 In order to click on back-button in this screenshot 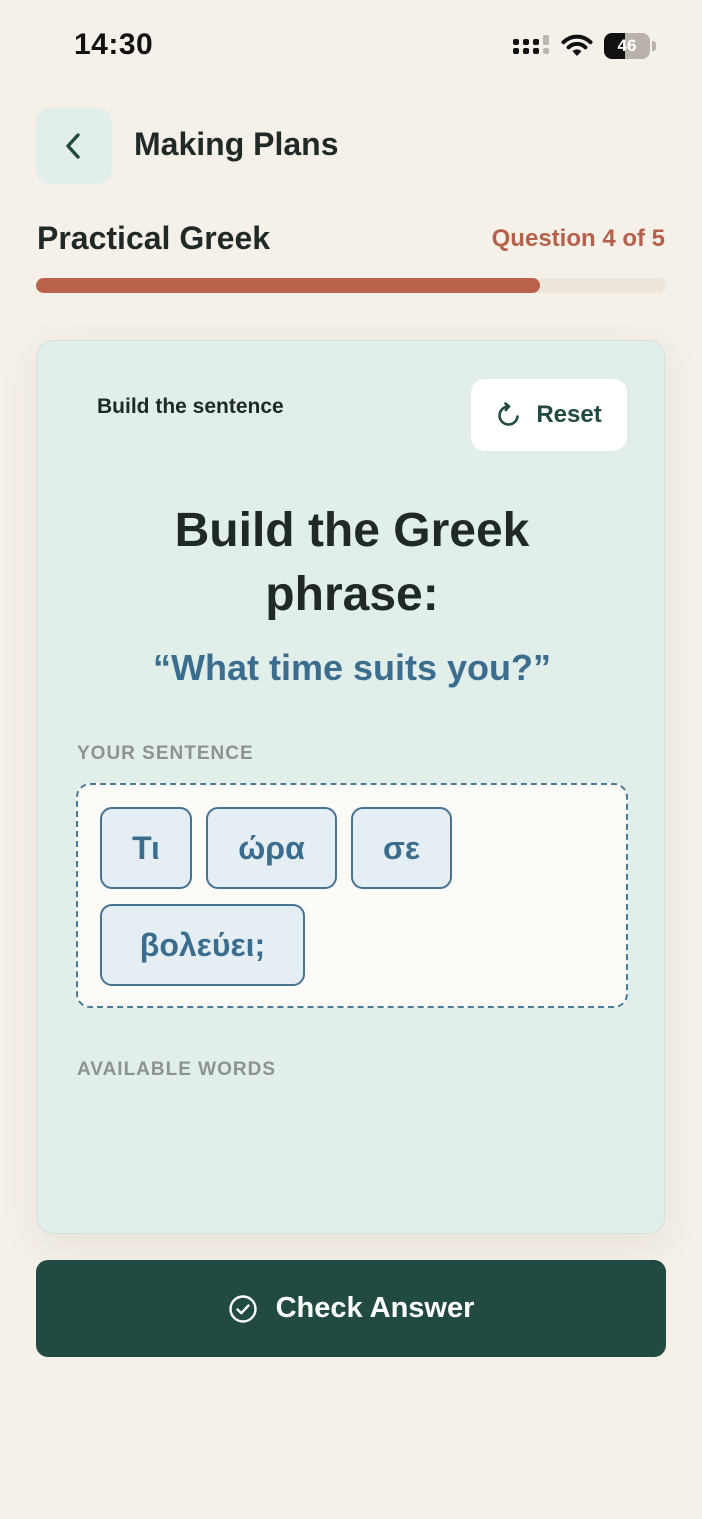, I will do `click(74, 146)`.